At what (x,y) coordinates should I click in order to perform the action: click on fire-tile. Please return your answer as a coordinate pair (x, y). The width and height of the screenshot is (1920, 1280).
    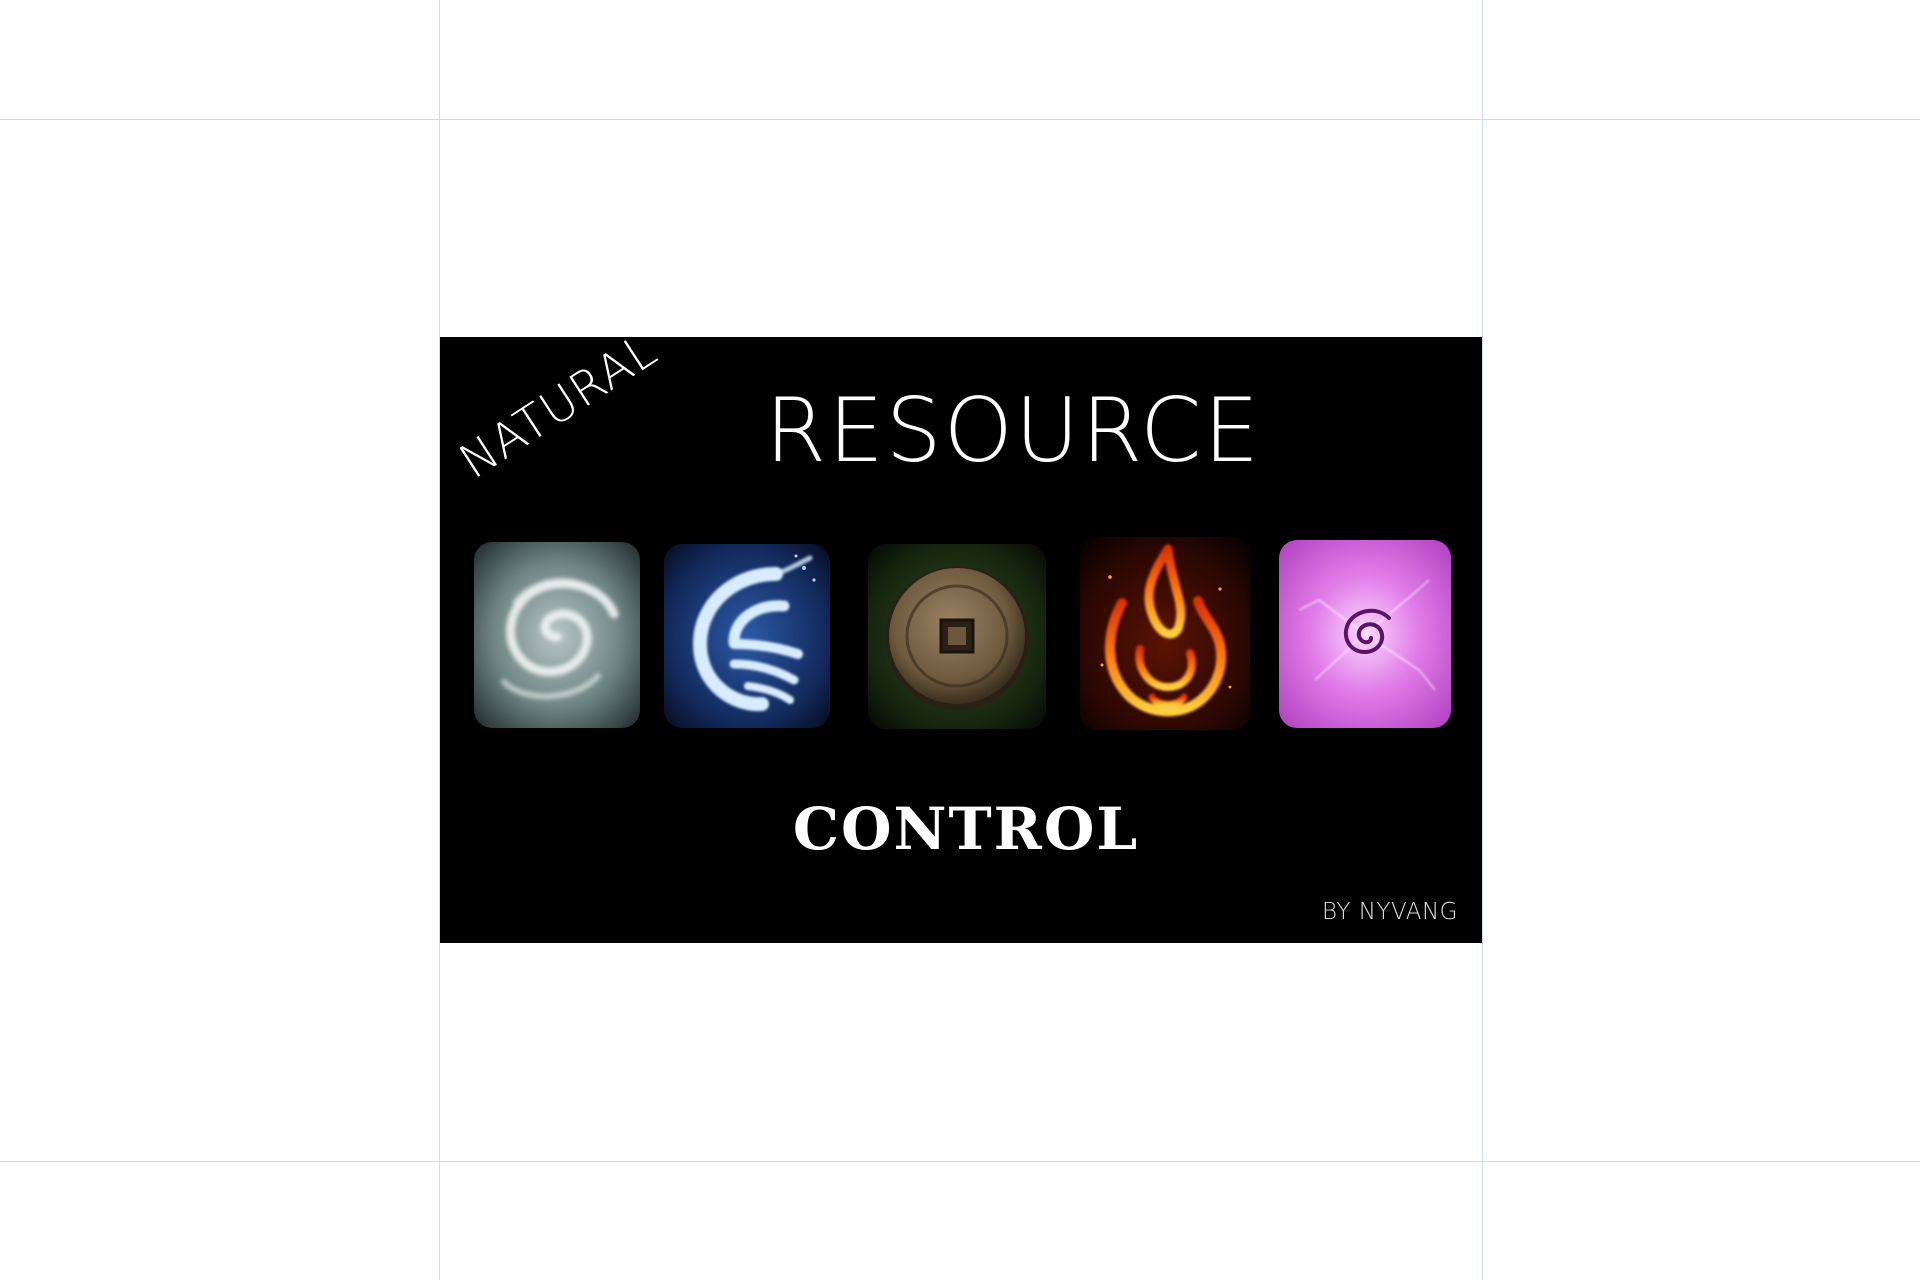
    Looking at the image, I should click on (1165, 633).